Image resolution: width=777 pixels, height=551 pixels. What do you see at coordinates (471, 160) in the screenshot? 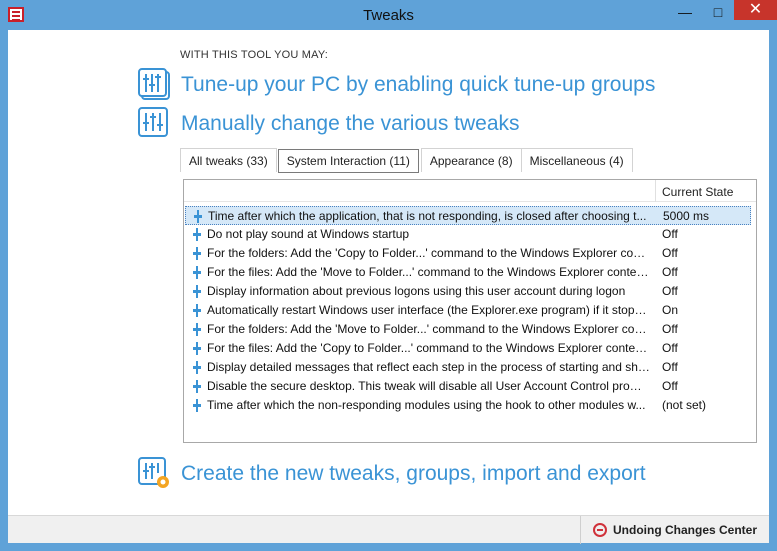
I see `tab-appearance: Appearance (8)` at bounding box center [471, 160].